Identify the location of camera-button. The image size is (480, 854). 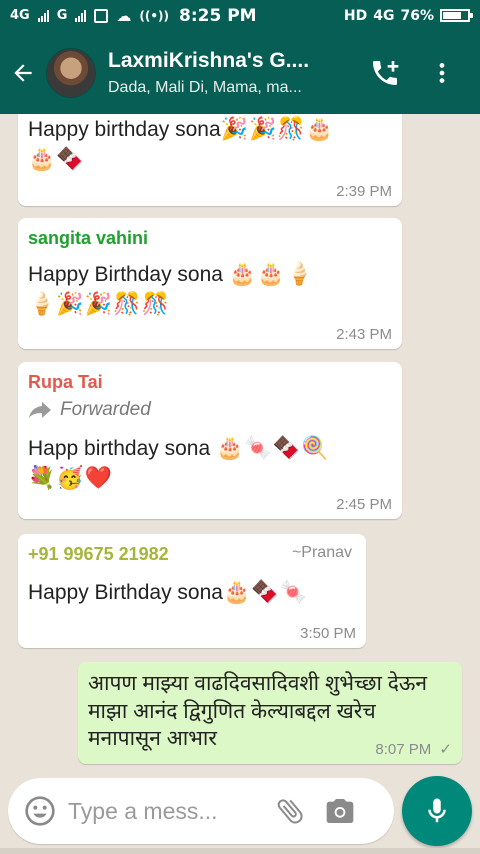
(340, 811).